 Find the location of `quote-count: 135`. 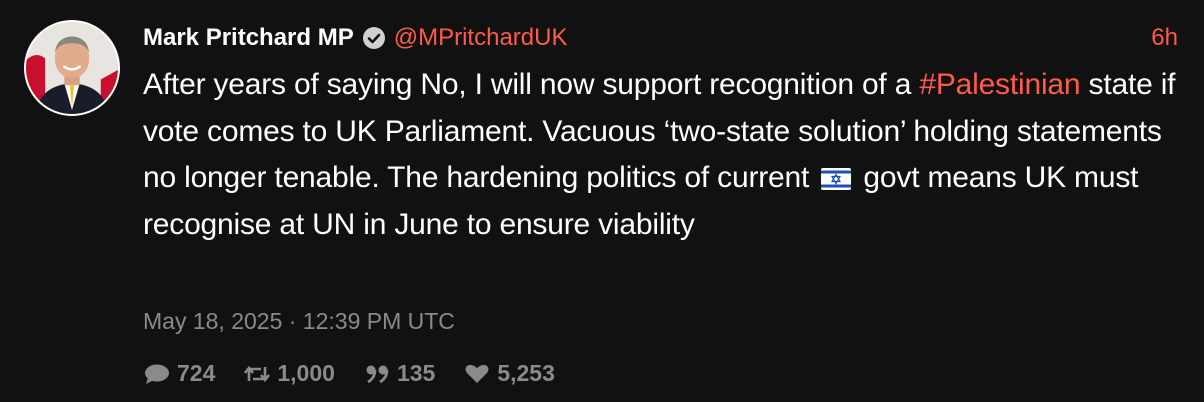

quote-count: 135 is located at coordinates (416, 373).